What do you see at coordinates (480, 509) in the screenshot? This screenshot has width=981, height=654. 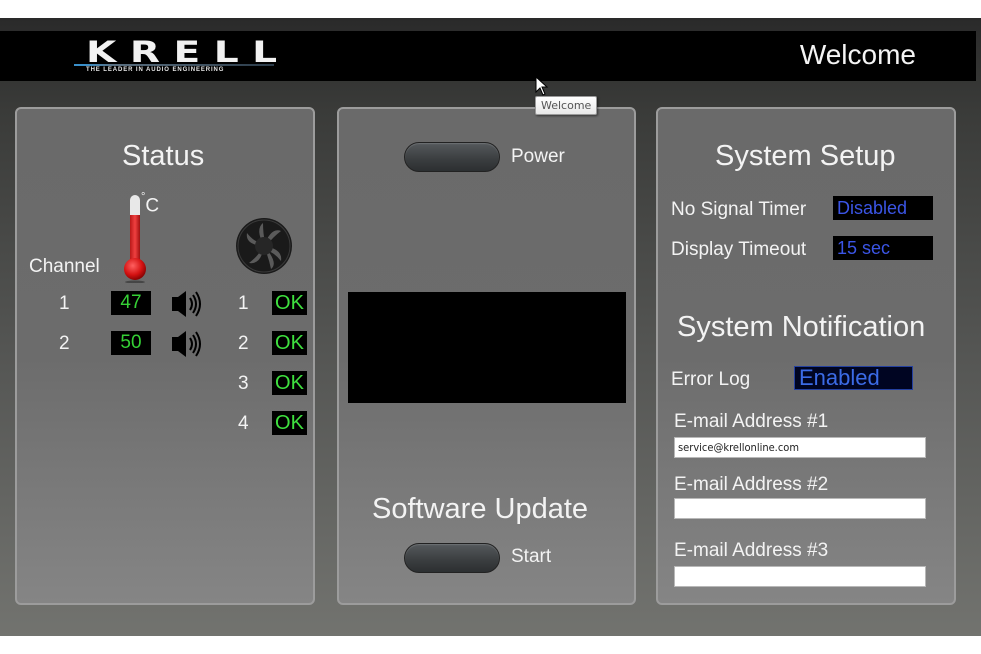 I see `software-update-title: Software Update` at bounding box center [480, 509].